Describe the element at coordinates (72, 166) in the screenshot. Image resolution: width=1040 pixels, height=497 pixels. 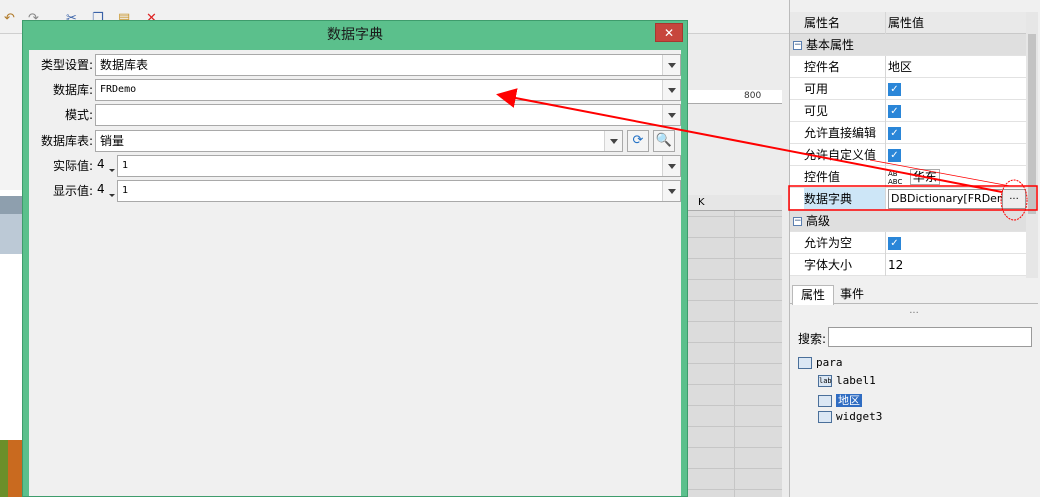
I see `actual-value-label: 实际值:` at that location.